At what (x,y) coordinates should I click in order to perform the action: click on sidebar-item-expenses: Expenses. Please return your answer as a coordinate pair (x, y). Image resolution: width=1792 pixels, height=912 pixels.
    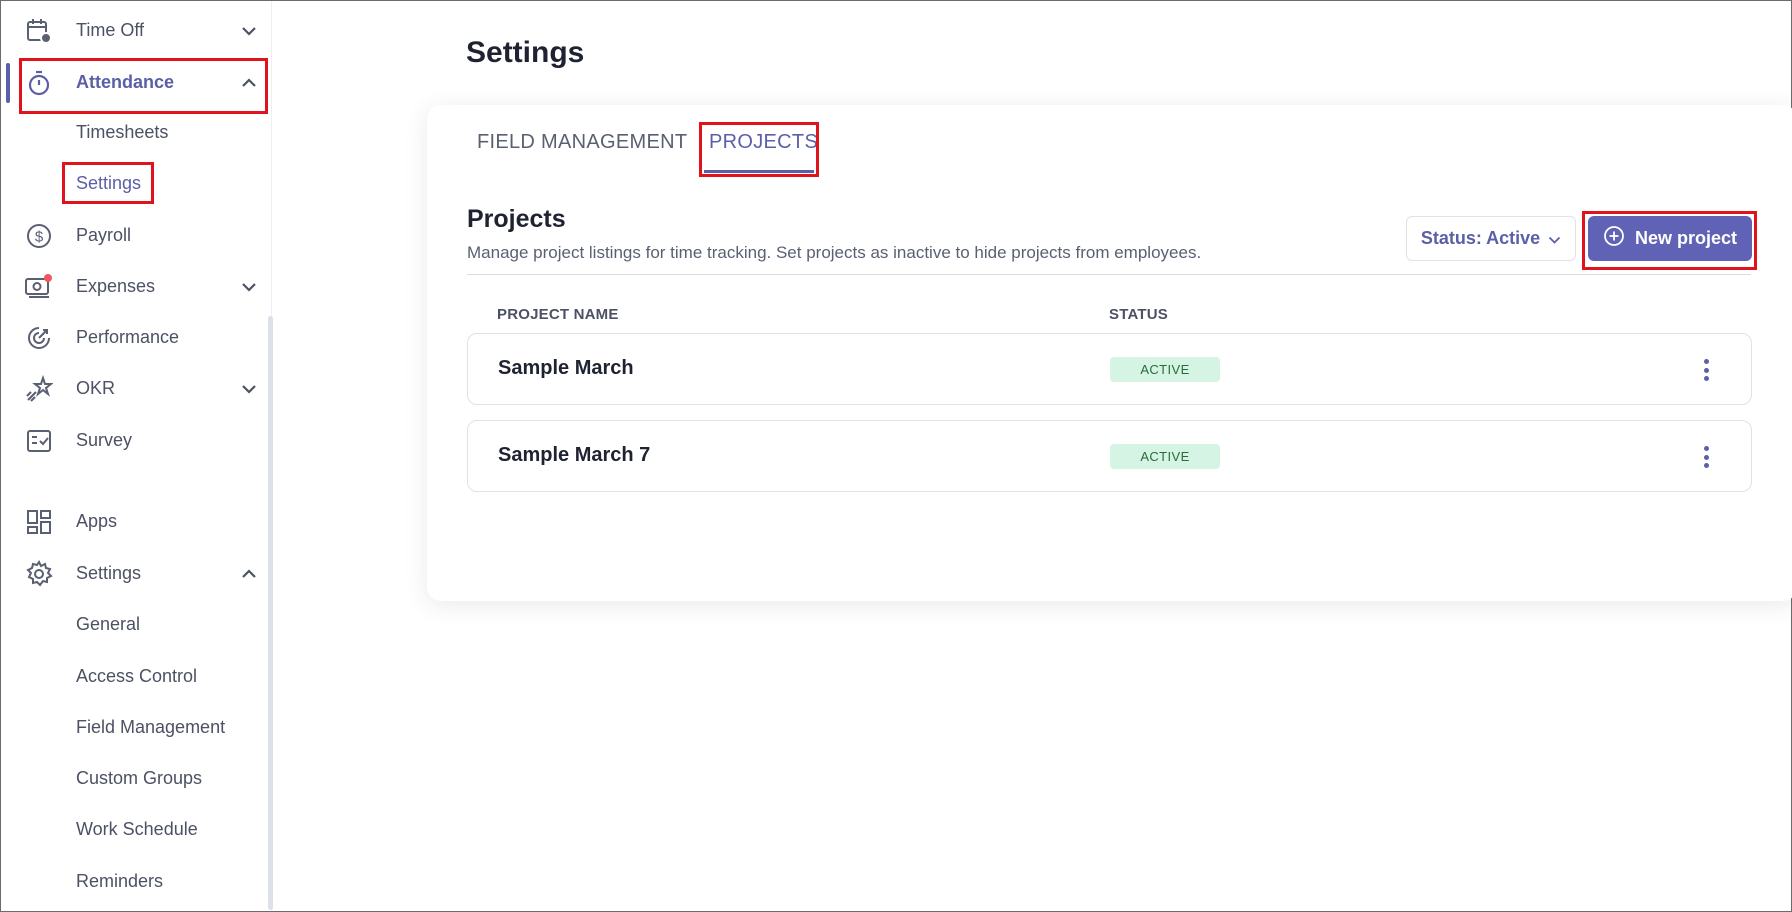
    Looking at the image, I should click on (136, 286).